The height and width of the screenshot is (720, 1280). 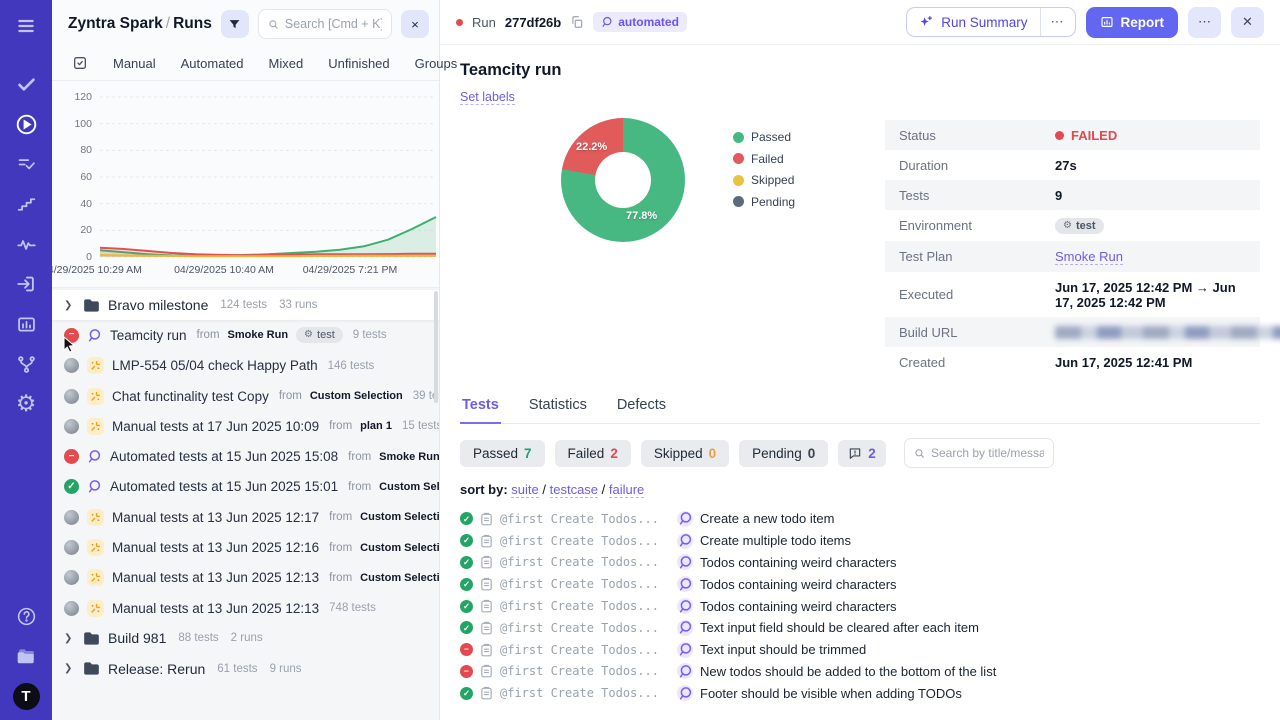 What do you see at coordinates (415, 24) in the screenshot?
I see `panel-close-button: ×` at bounding box center [415, 24].